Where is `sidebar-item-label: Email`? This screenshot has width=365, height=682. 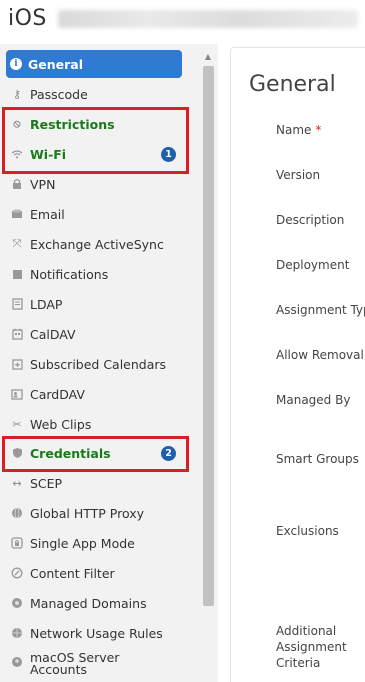 sidebar-item-label: Email is located at coordinates (47, 214).